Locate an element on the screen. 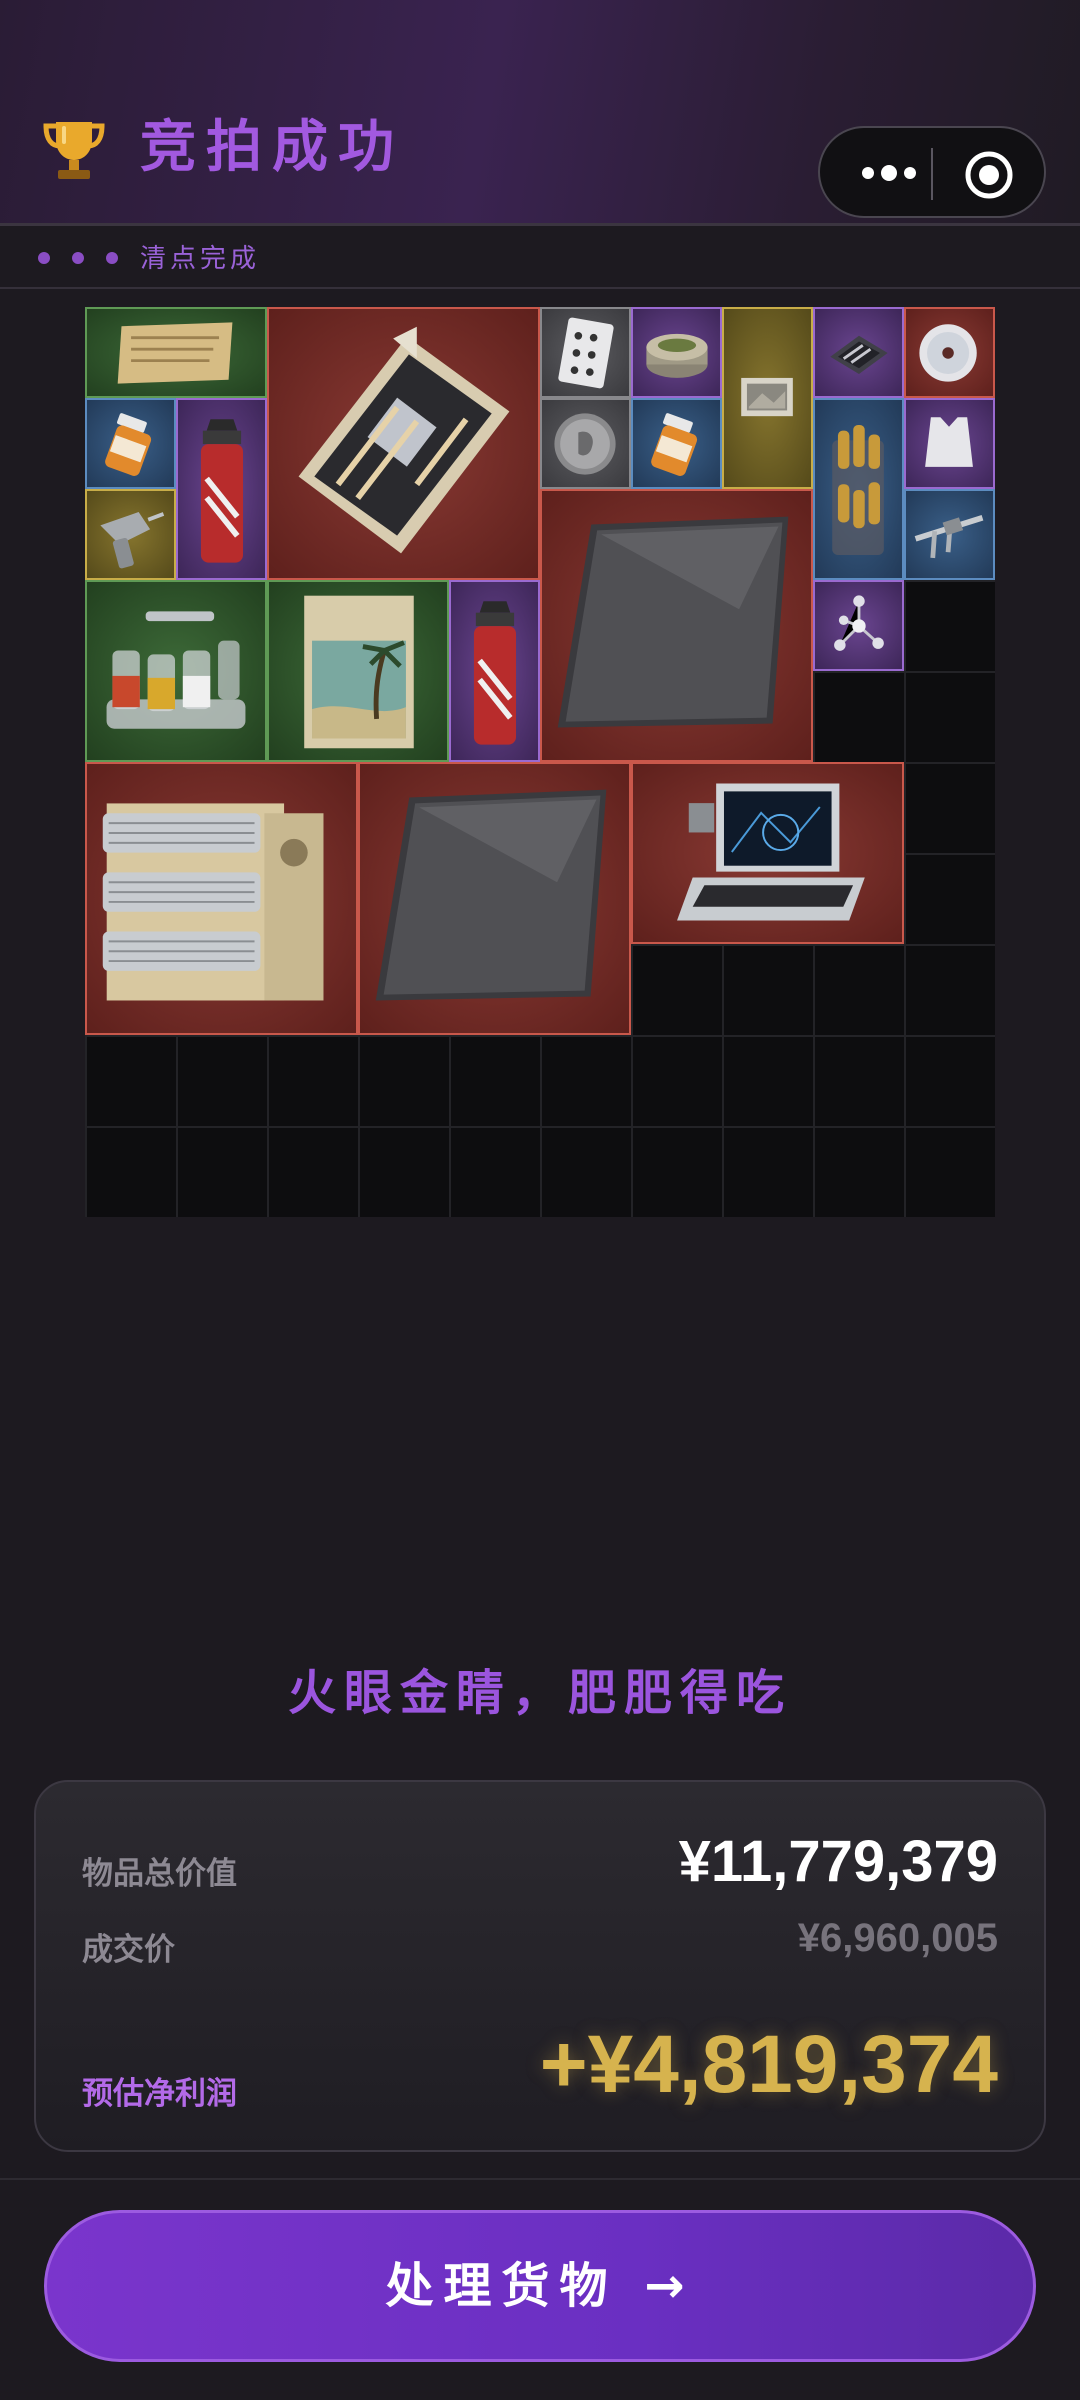  mini-program-capsule is located at coordinates (932, 172).